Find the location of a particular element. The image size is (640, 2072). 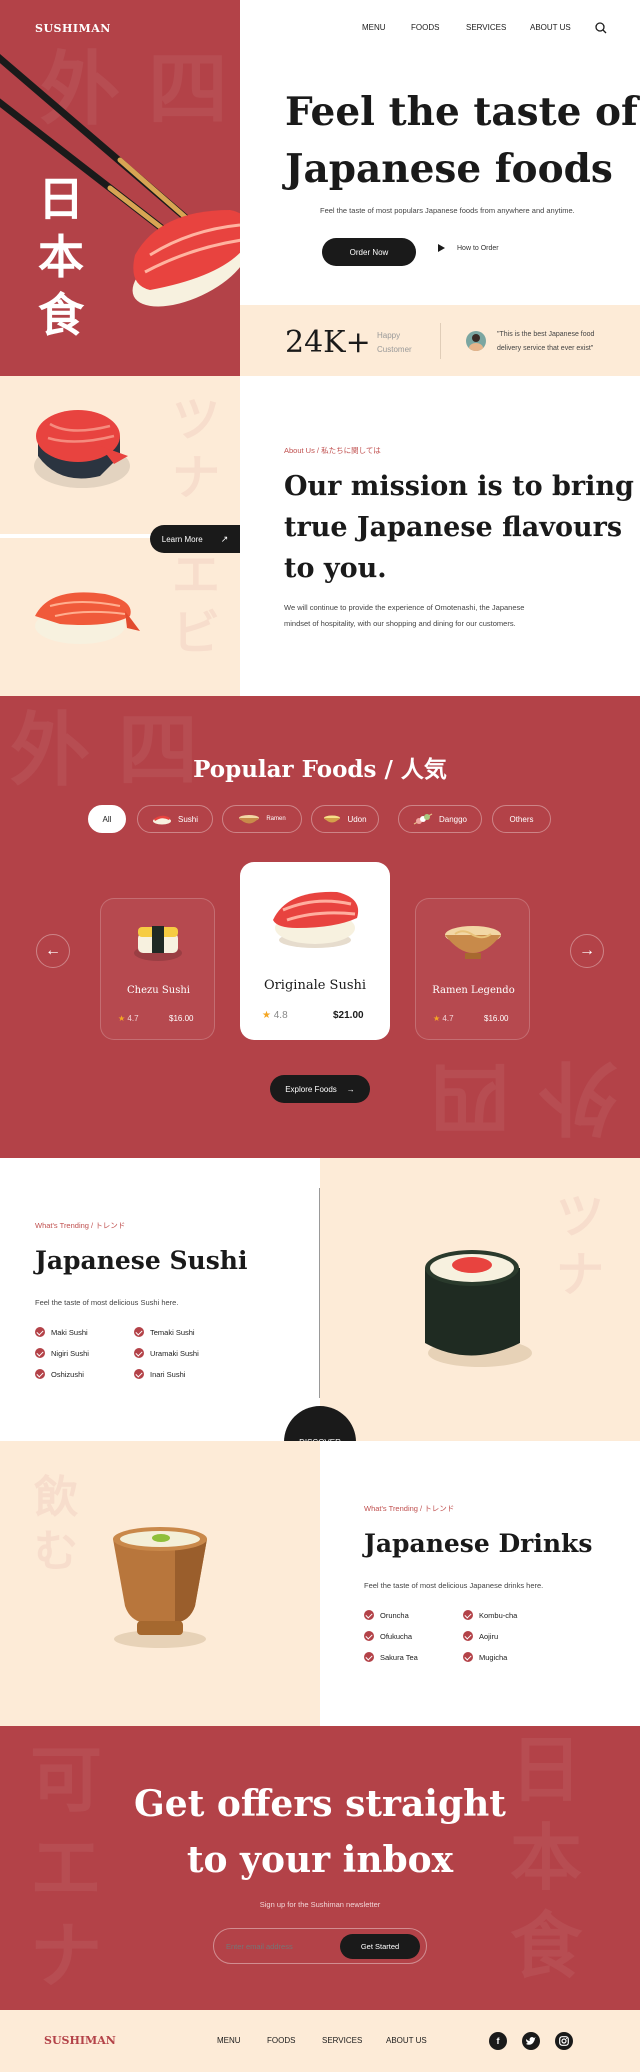

filter-all: All is located at coordinates (107, 819).